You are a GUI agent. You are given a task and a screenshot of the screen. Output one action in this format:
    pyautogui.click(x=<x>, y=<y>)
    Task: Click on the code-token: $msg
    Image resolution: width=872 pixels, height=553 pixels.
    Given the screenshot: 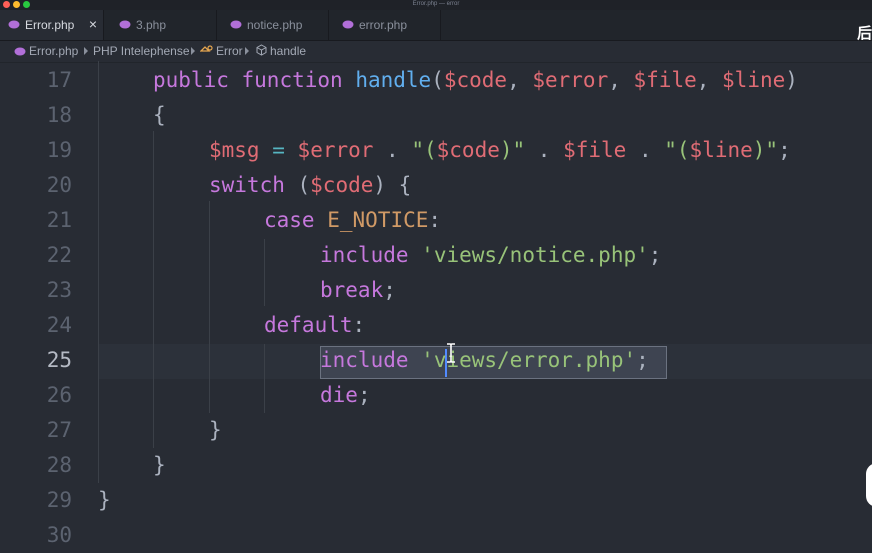 What is the action you would take?
    pyautogui.click(x=234, y=150)
    